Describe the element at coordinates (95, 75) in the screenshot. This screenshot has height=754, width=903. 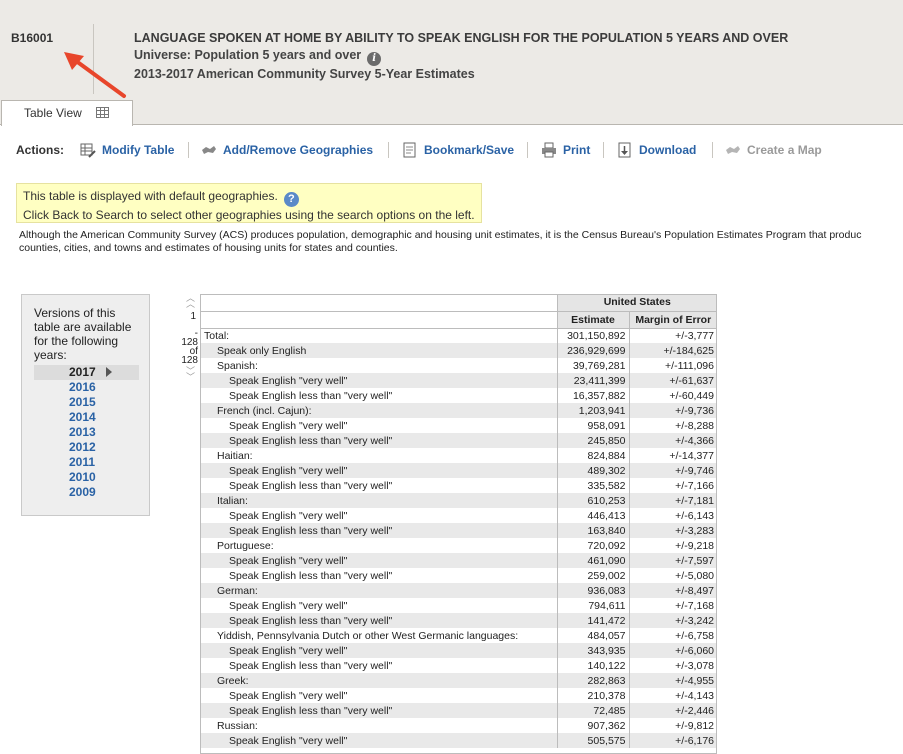
I see `annotation-arrow-icon` at that location.